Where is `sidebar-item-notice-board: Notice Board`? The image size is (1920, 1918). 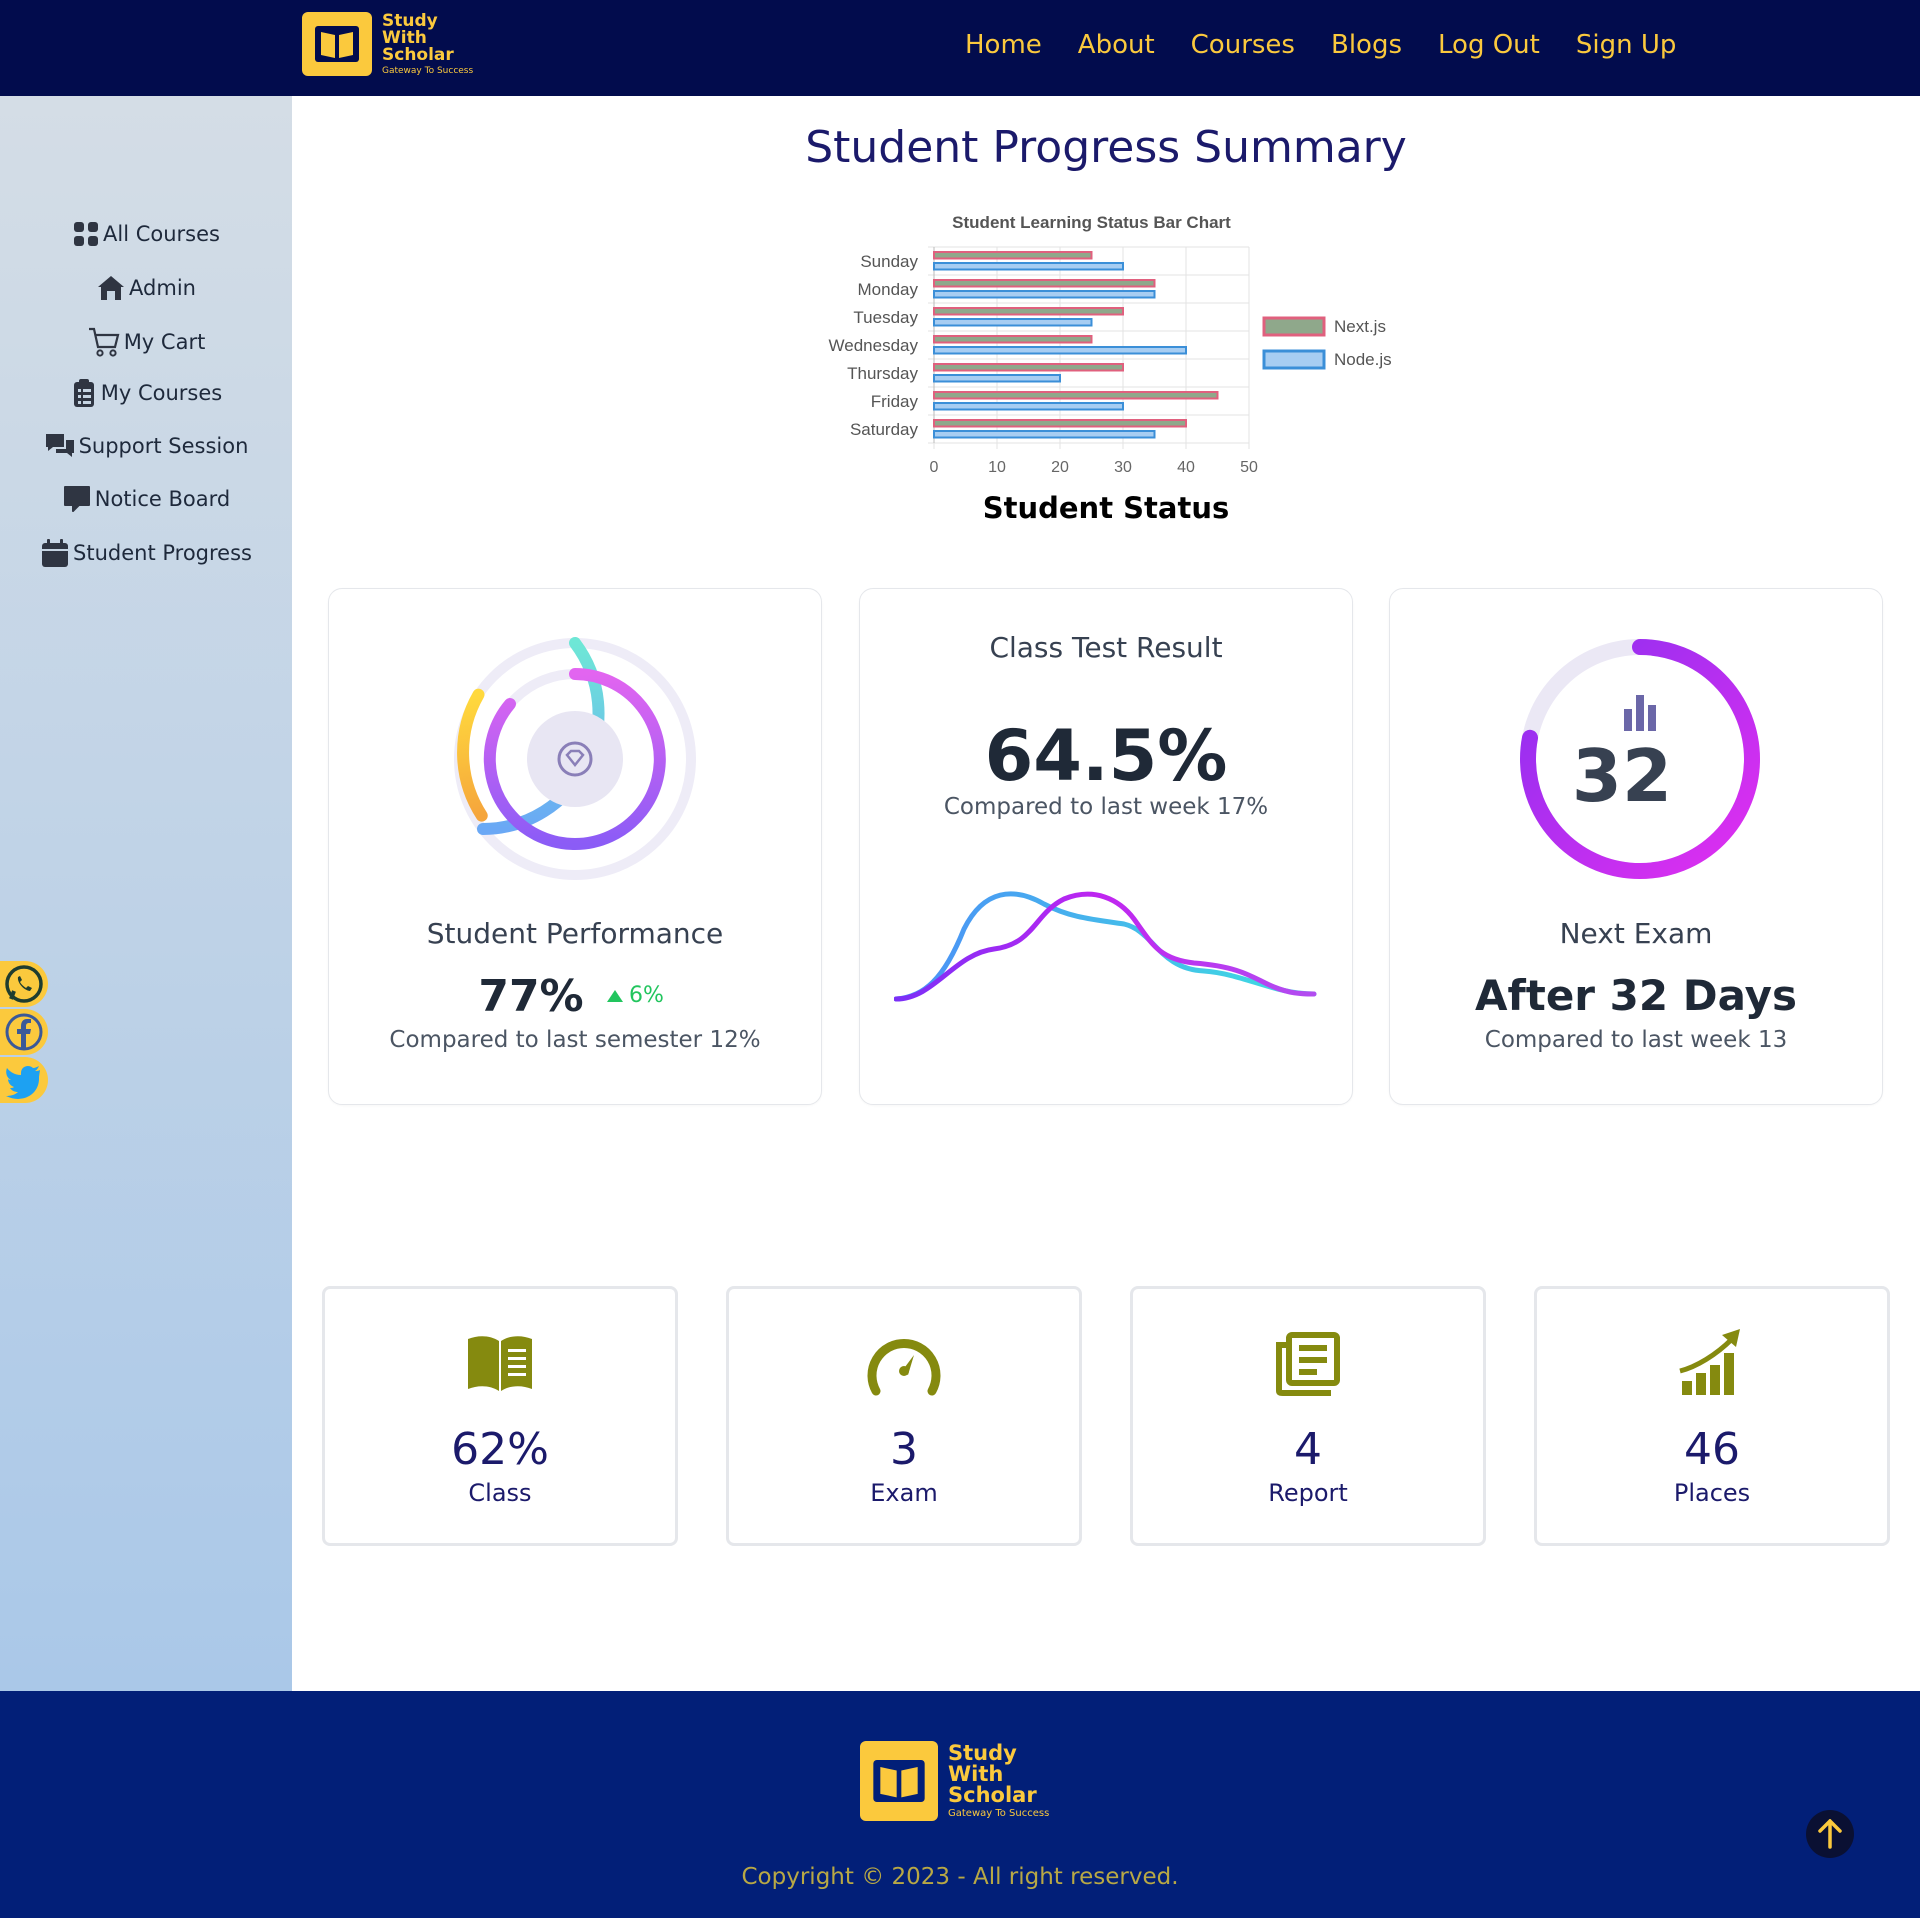 sidebar-item-notice-board: Notice Board is located at coordinates (146, 499).